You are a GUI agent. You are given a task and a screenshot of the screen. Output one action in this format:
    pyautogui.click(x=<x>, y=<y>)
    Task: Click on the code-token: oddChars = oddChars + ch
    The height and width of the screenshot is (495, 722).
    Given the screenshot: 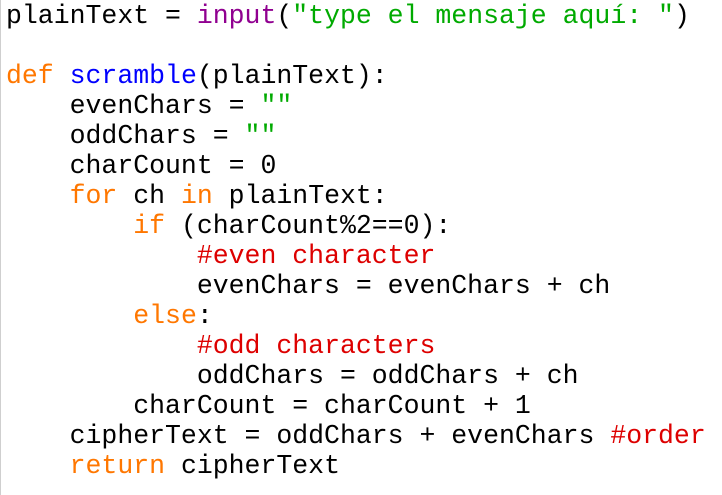 What is the action you would take?
    pyautogui.click(x=292, y=376)
    